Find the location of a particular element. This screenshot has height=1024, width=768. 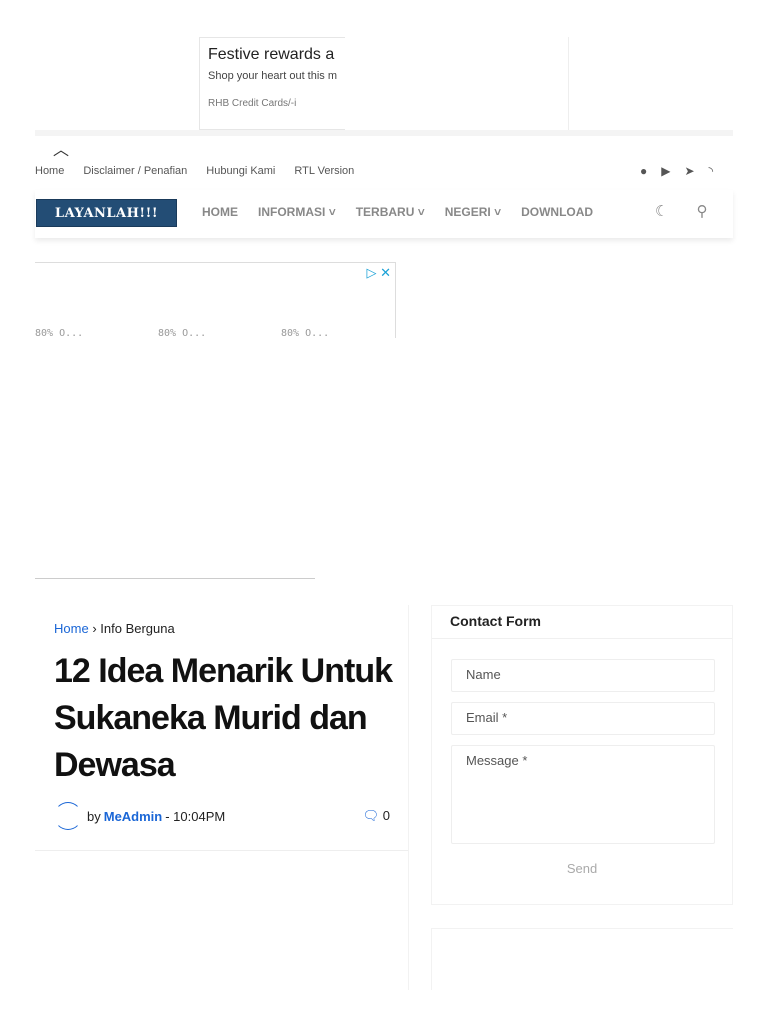

dark-mode-moon-icon: ☾ is located at coordinates (661, 211).